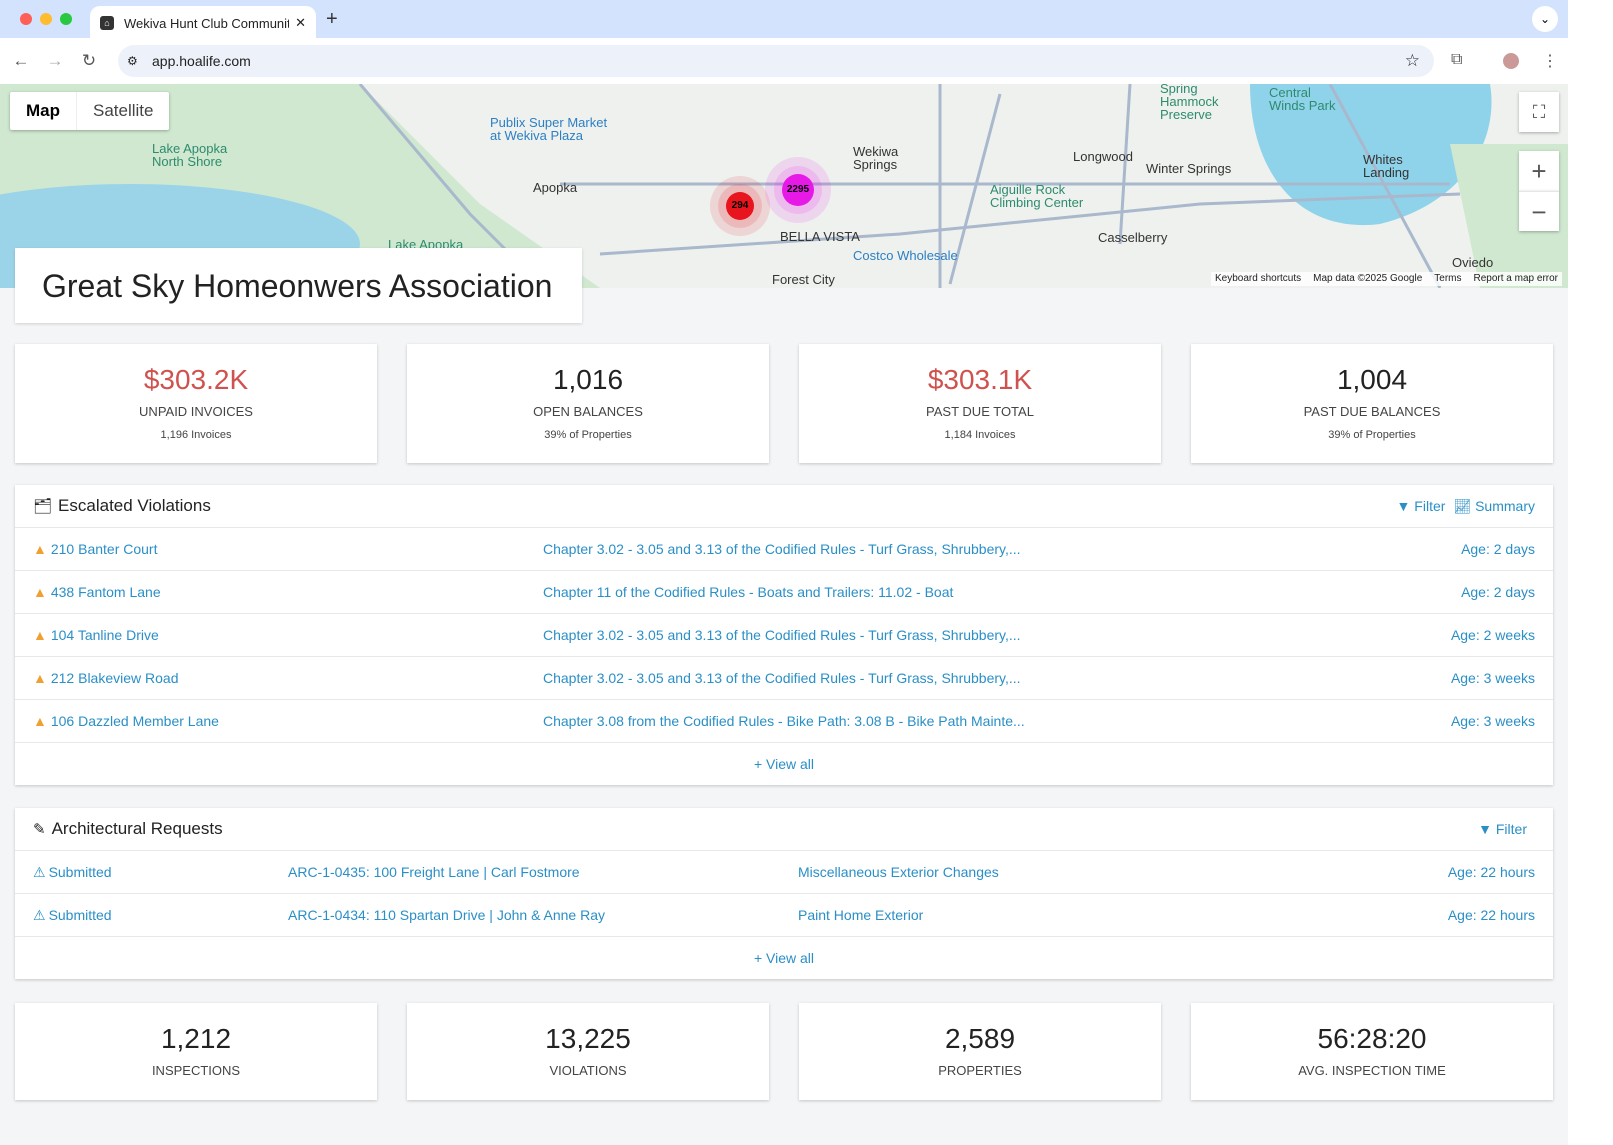 This screenshot has height=1145, width=1613. What do you see at coordinates (531, 872) in the screenshot?
I see `request-owner-link: | Carl Fostmore` at bounding box center [531, 872].